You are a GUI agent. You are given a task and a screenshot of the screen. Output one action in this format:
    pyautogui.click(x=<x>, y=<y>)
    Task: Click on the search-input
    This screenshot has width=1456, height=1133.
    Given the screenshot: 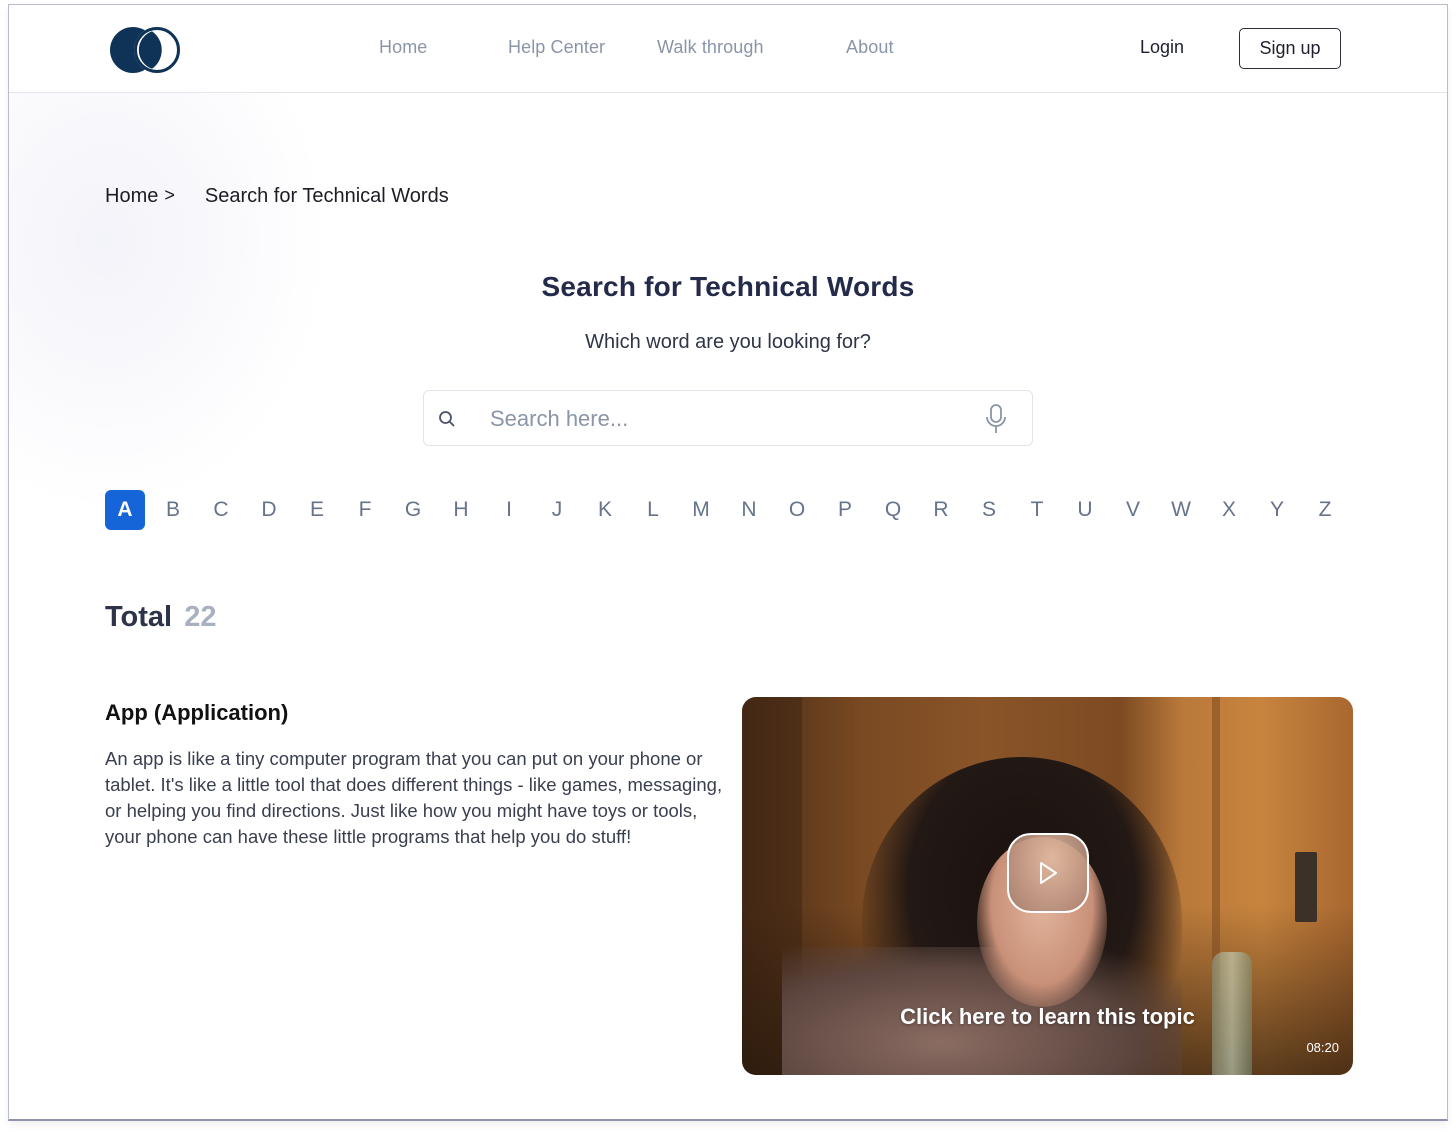 What is the action you would take?
    pyautogui.click(x=725, y=419)
    